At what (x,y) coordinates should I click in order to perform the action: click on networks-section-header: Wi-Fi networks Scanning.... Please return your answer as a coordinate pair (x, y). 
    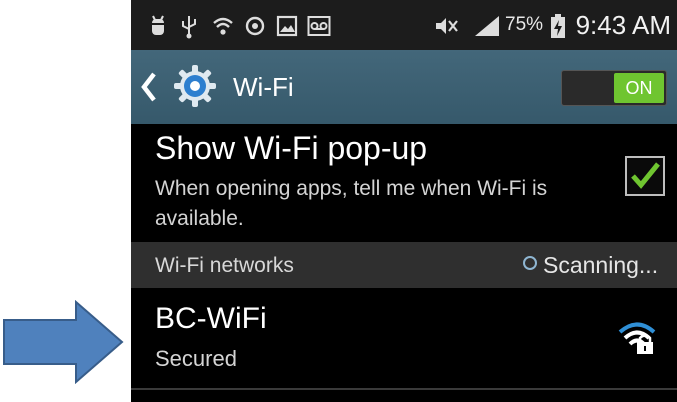
    Looking at the image, I should click on (404, 265).